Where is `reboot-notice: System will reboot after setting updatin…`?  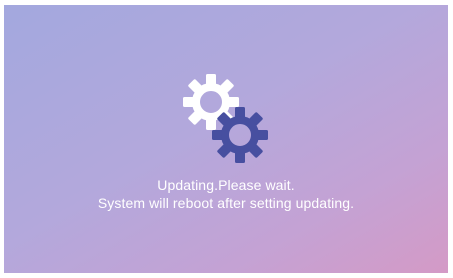
reboot-notice: System will reboot after setting updatin… is located at coordinates (226, 203).